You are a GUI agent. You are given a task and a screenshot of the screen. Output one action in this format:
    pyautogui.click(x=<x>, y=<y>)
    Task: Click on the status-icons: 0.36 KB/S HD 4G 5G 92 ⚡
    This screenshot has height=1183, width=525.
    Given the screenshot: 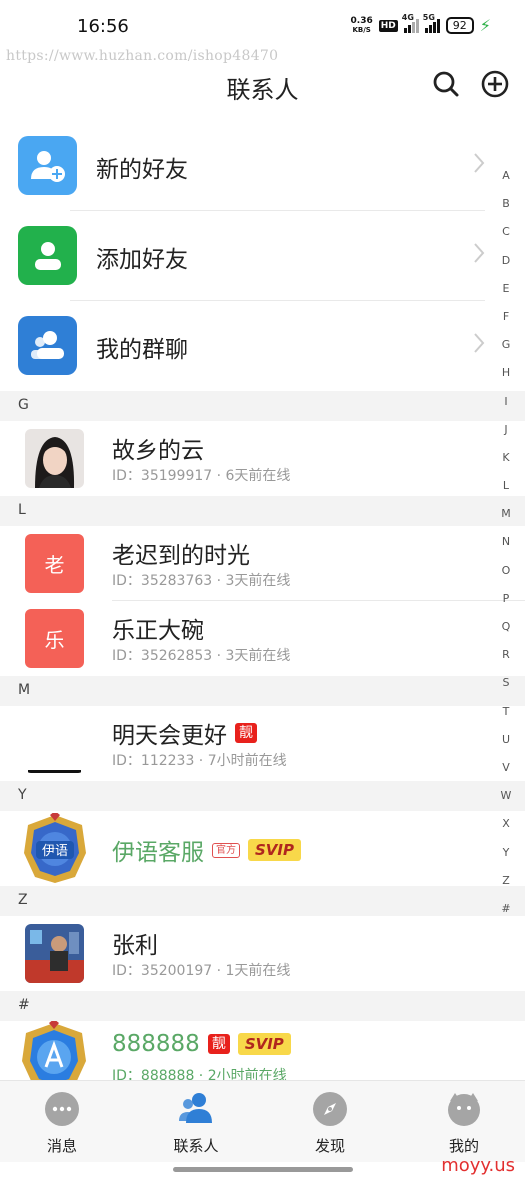 What is the action you would take?
    pyautogui.click(x=420, y=24)
    